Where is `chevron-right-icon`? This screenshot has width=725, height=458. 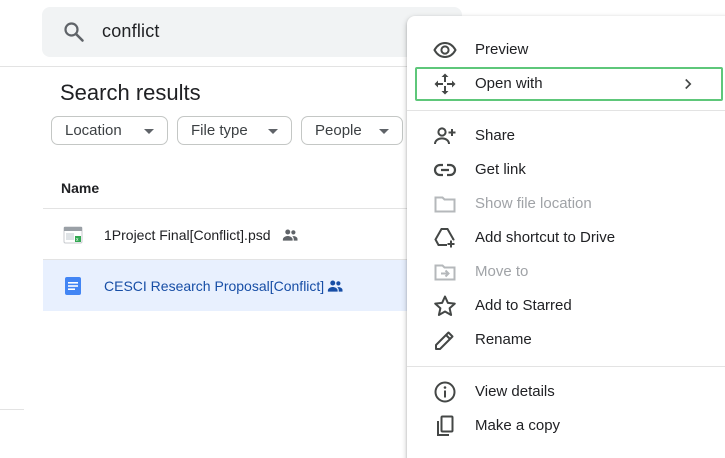 chevron-right-icon is located at coordinates (688, 84).